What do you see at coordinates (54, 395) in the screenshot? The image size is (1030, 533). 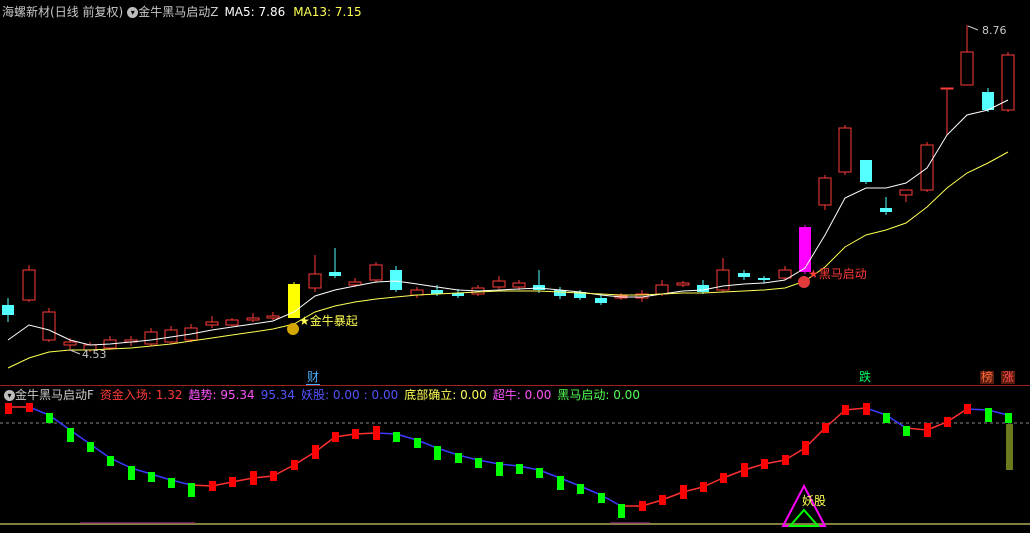 I see `ind-name: 金牛黑马启动F` at bounding box center [54, 395].